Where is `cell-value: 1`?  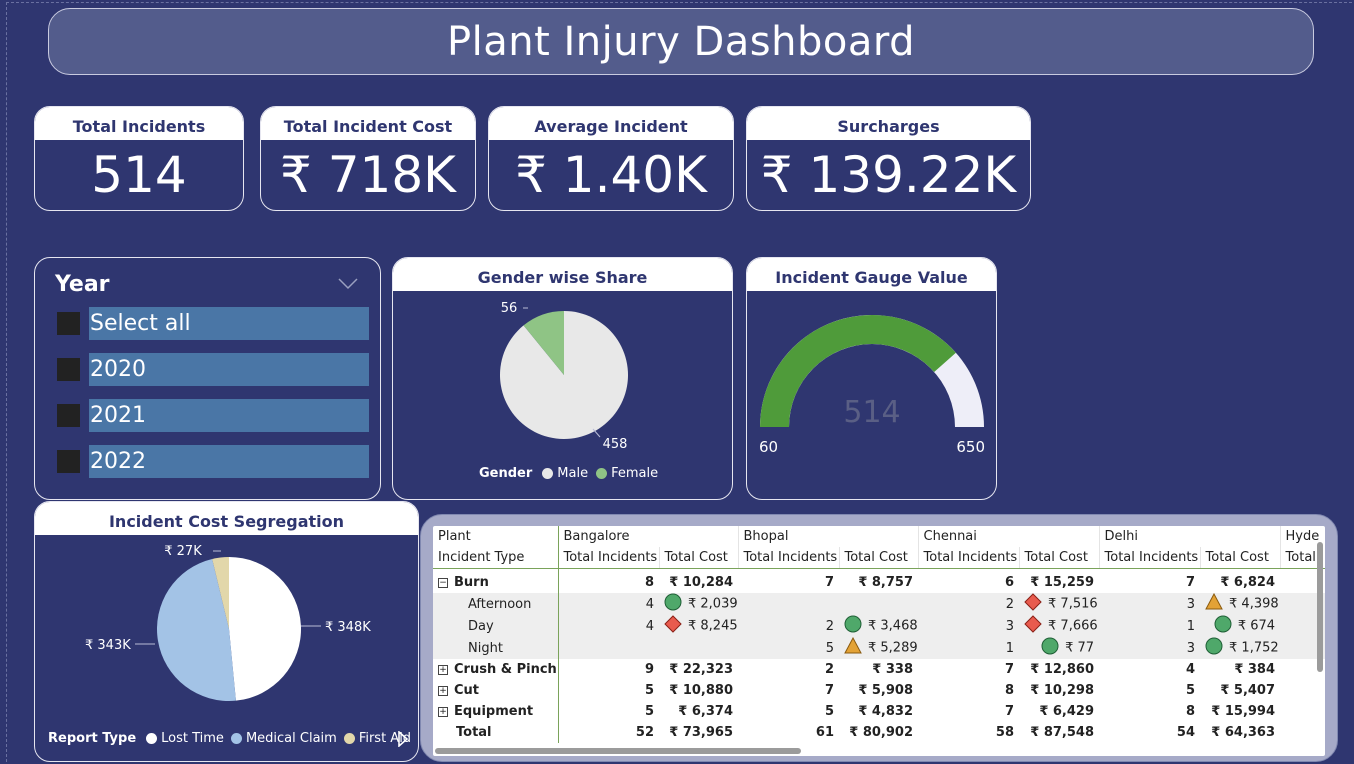
cell-value: 1 is located at coordinates (1191, 626).